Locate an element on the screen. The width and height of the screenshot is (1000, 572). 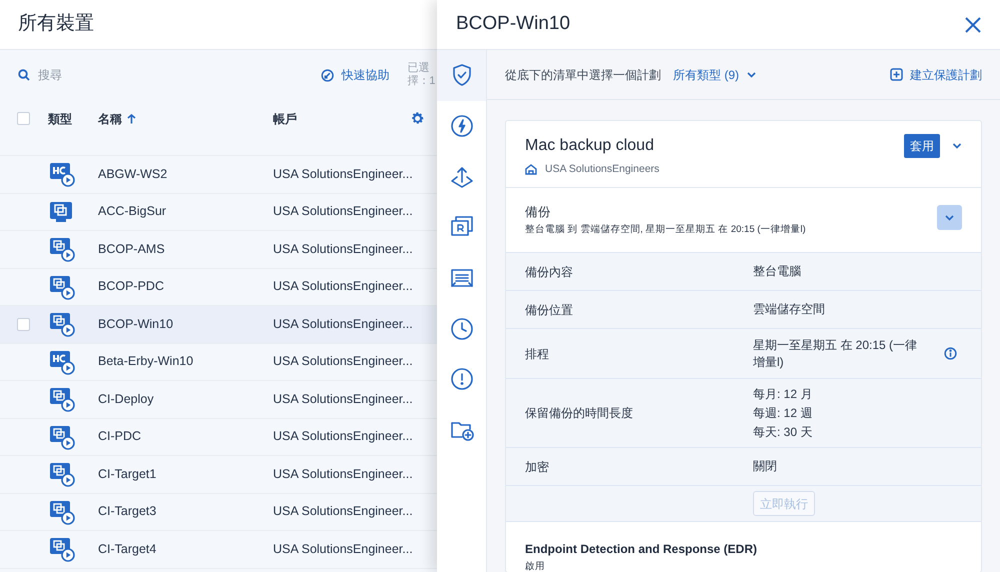
section-title: 備份 is located at coordinates (538, 212).